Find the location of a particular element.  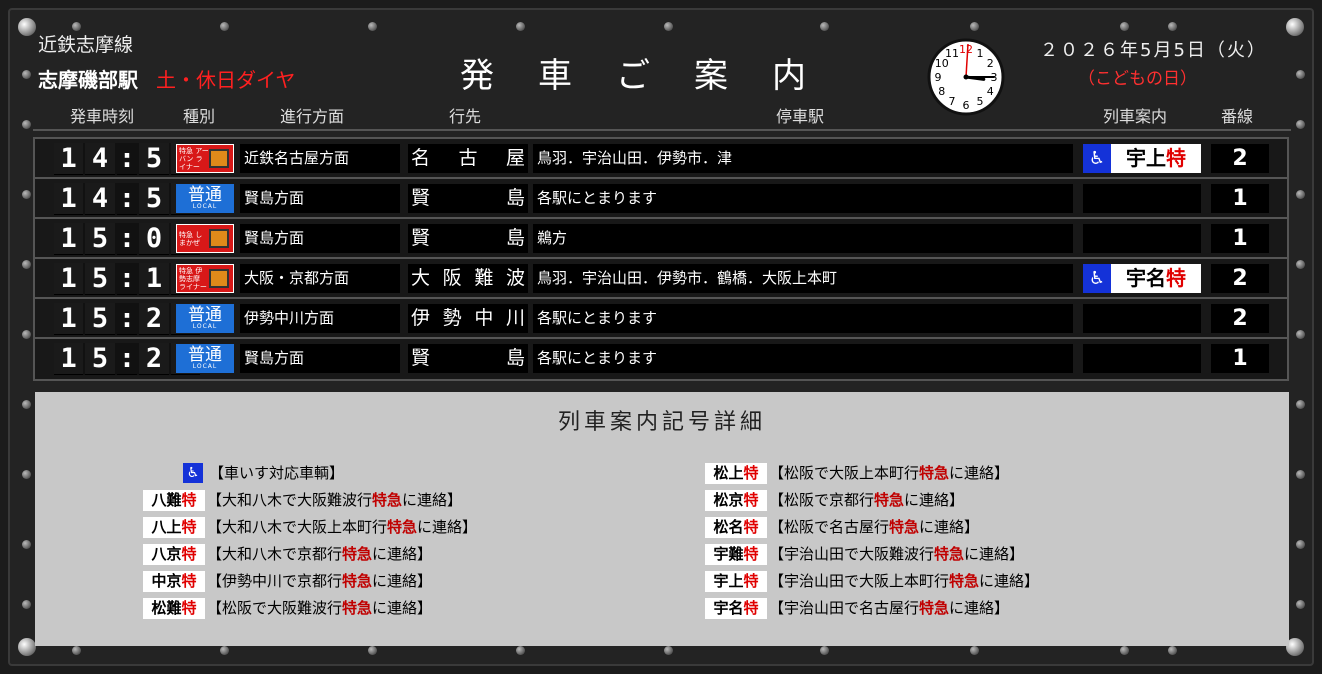

symbol-char: 中 is located at coordinates (159, 580).